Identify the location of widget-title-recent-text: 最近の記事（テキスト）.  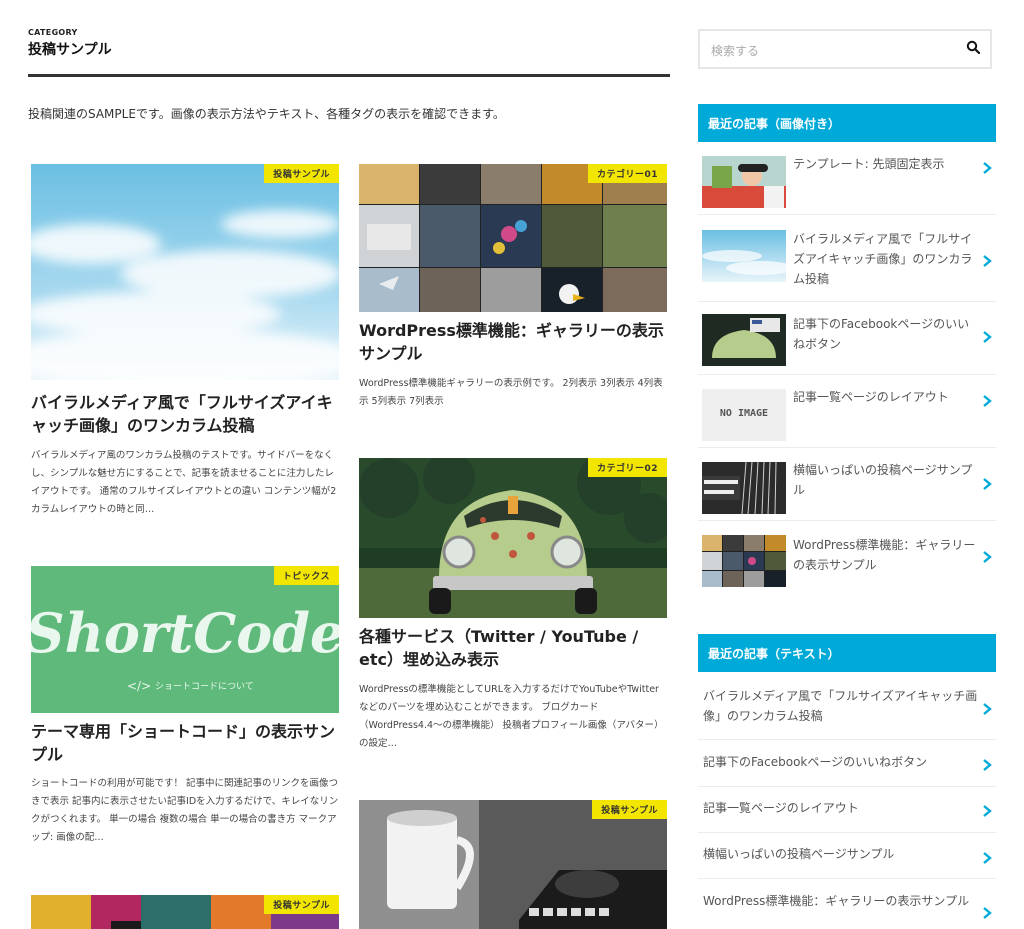
(847, 653).